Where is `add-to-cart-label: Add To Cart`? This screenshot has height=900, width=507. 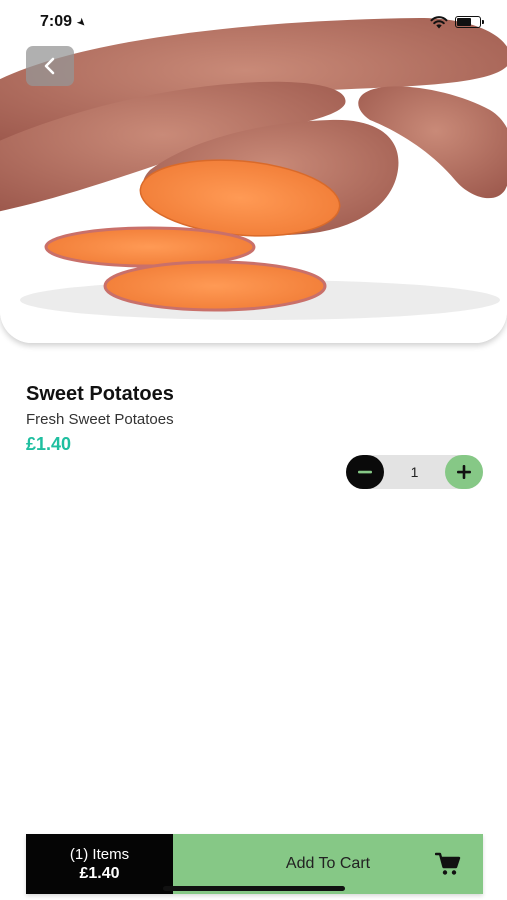
add-to-cart-label: Add To Cart is located at coordinates (328, 863).